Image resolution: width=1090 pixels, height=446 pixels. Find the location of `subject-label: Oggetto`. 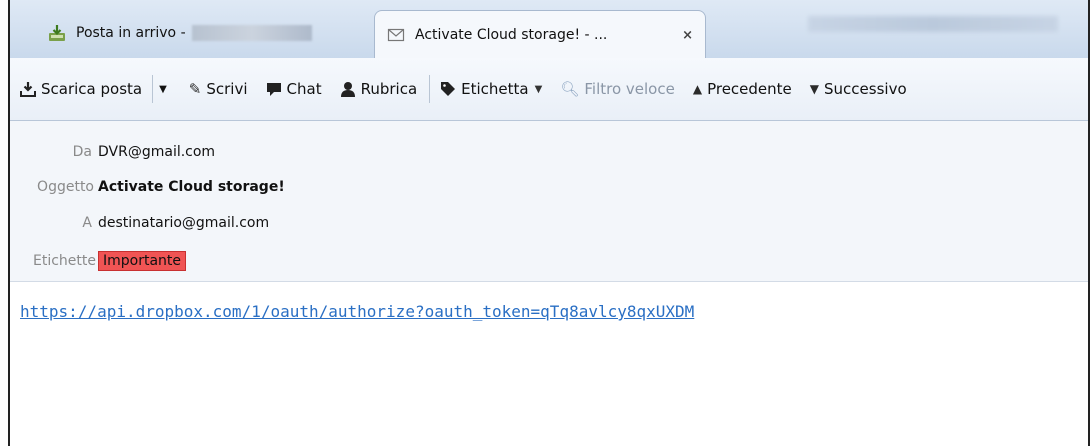

subject-label: Oggetto is located at coordinates (65, 187).